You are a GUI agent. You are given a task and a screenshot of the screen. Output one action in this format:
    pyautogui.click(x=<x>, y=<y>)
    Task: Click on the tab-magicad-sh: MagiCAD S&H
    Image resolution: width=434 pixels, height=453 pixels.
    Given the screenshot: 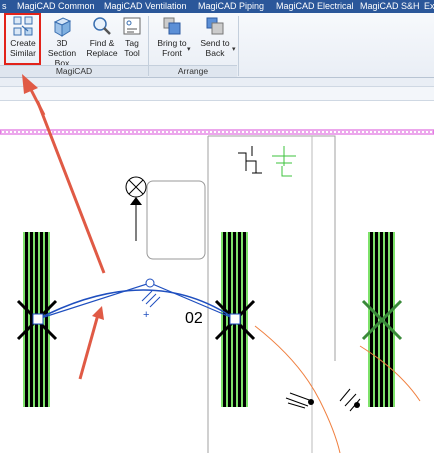 What is the action you would take?
    pyautogui.click(x=390, y=6)
    